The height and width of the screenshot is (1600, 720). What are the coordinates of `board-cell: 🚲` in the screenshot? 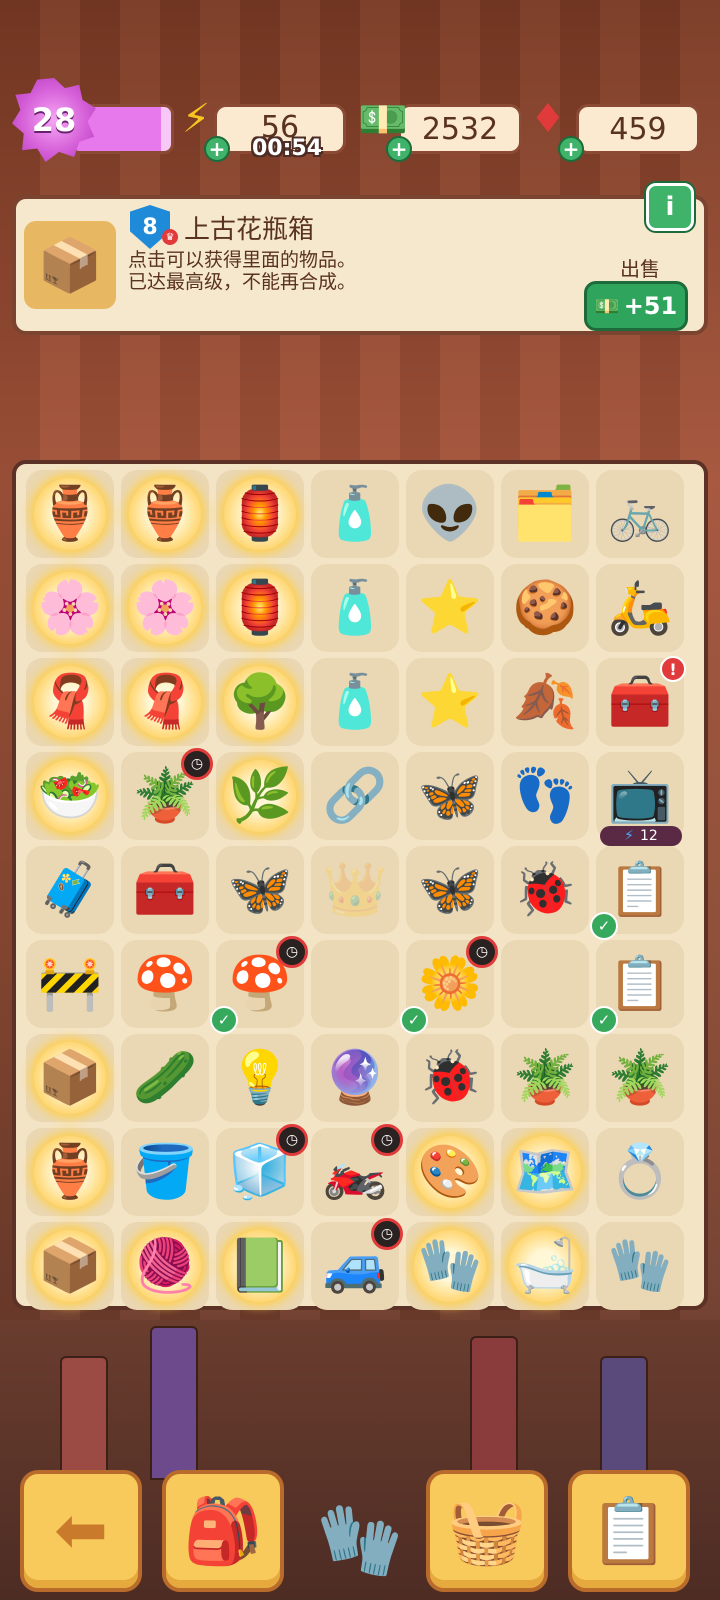 It's located at (640, 514).